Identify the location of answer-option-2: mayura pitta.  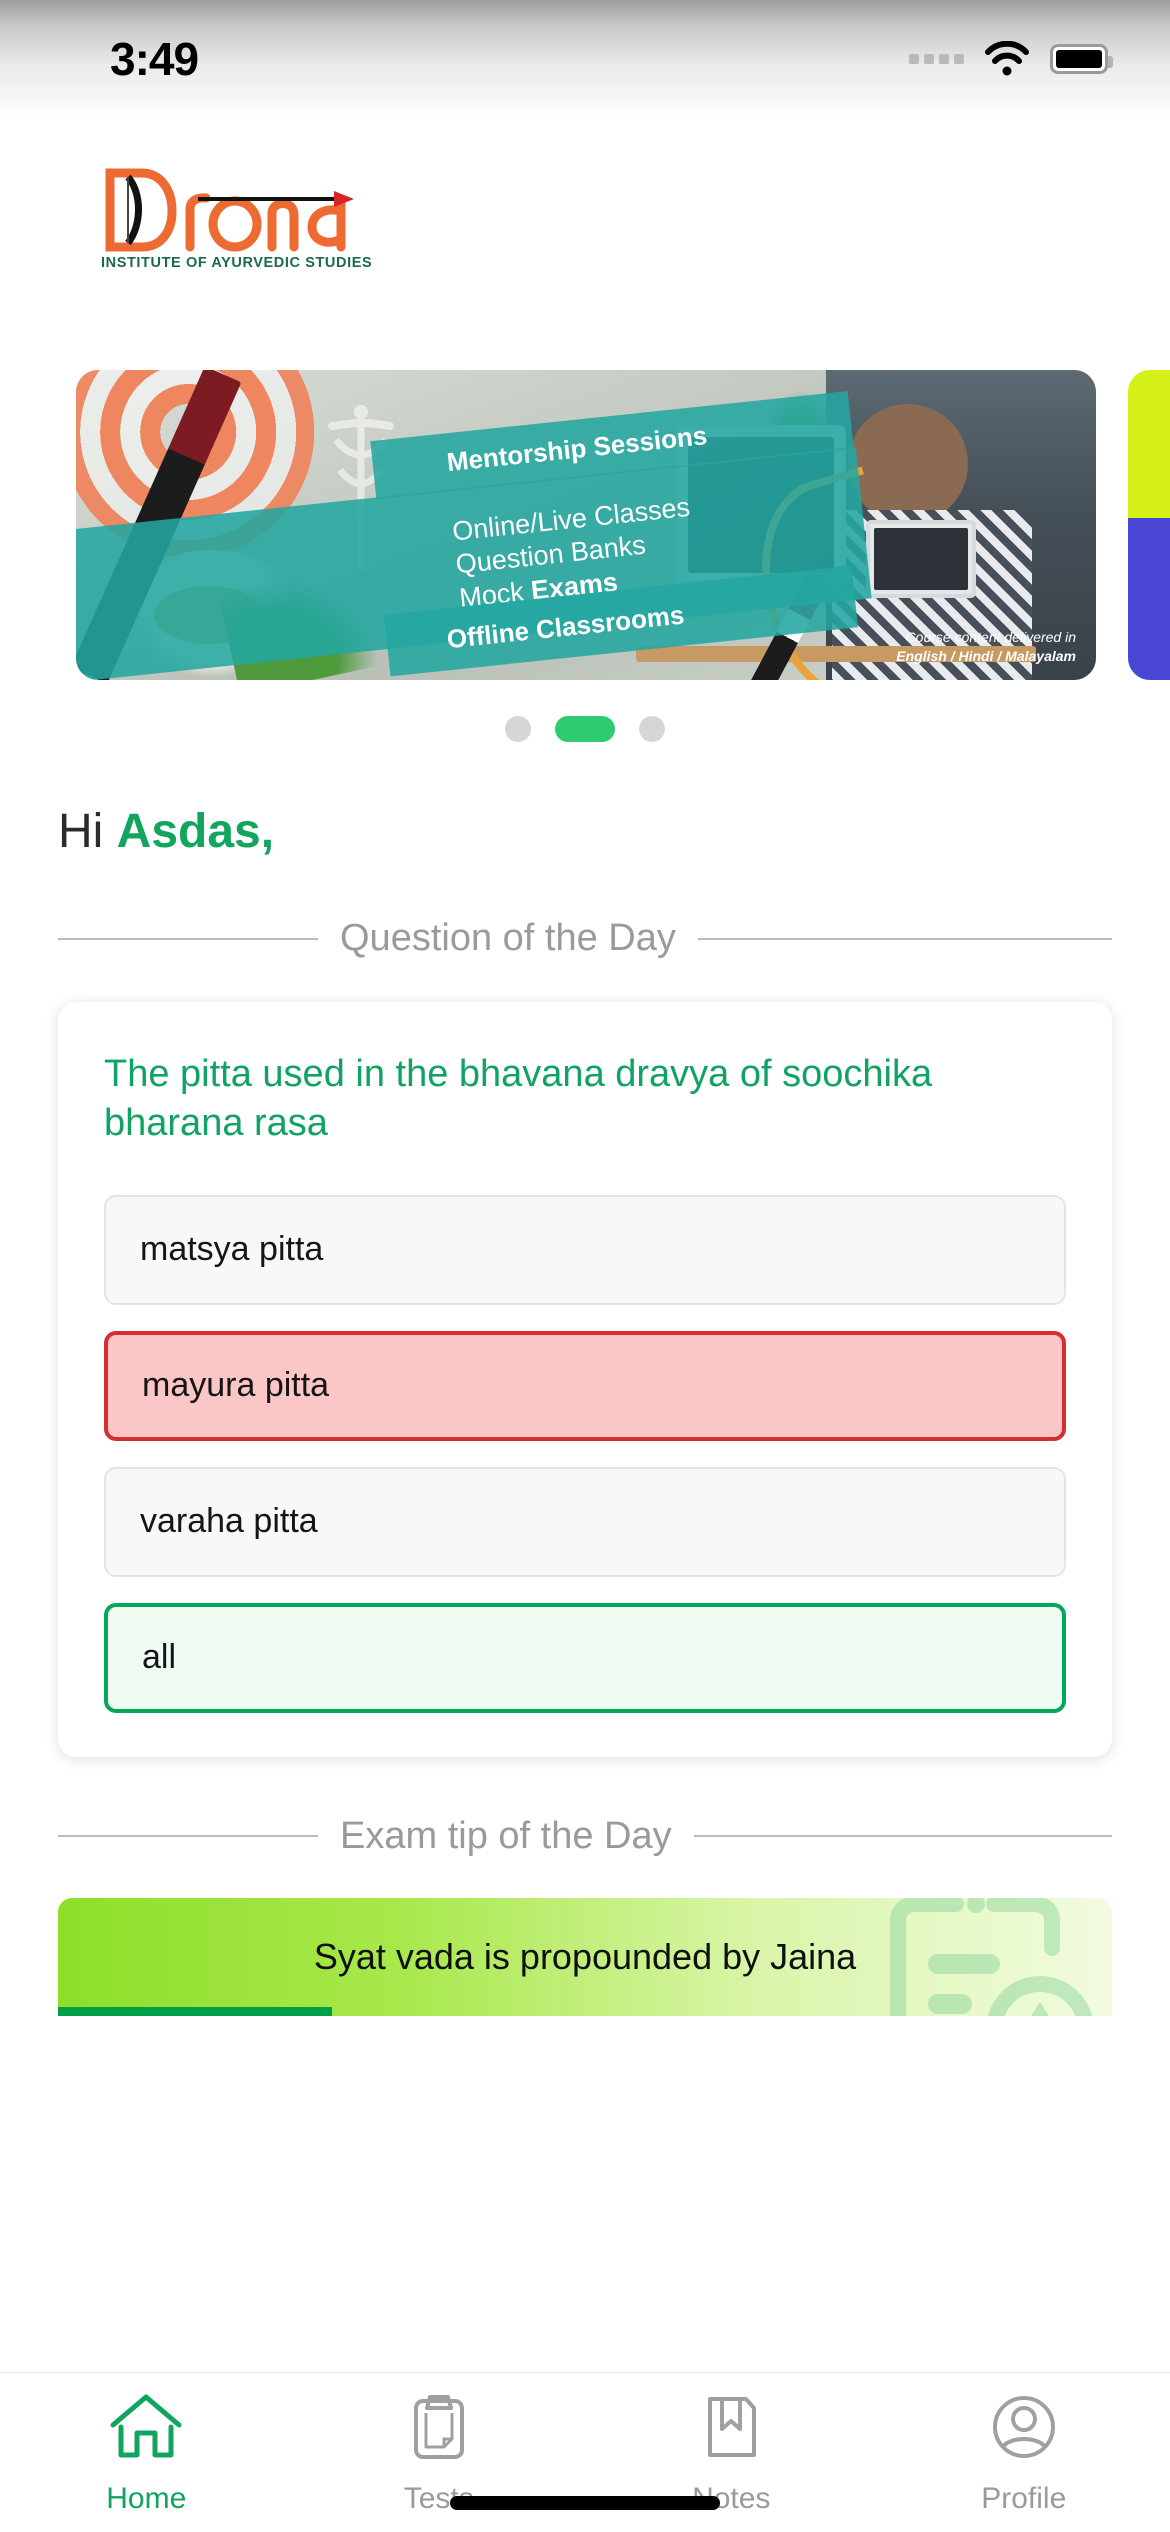
(585, 1385).